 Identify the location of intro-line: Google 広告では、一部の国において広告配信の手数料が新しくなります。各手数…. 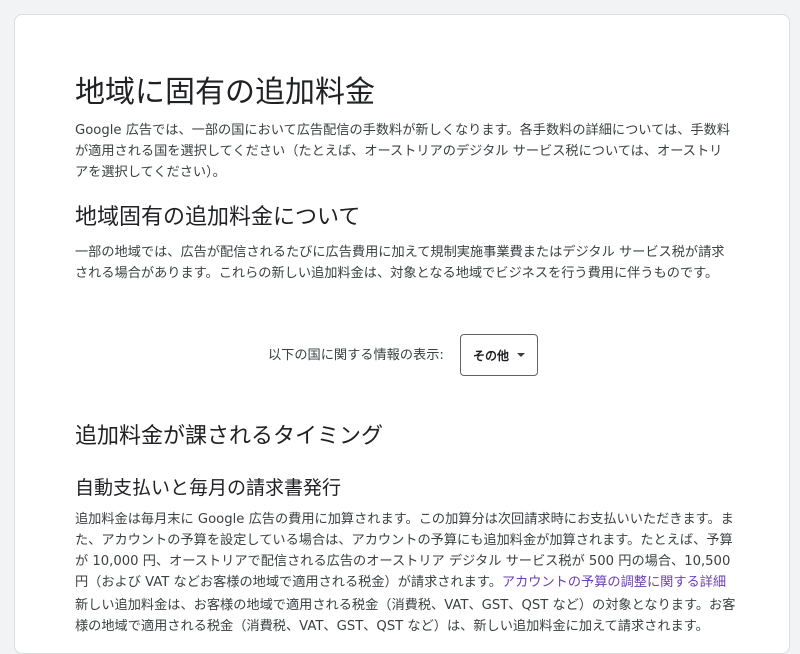
(402, 130).